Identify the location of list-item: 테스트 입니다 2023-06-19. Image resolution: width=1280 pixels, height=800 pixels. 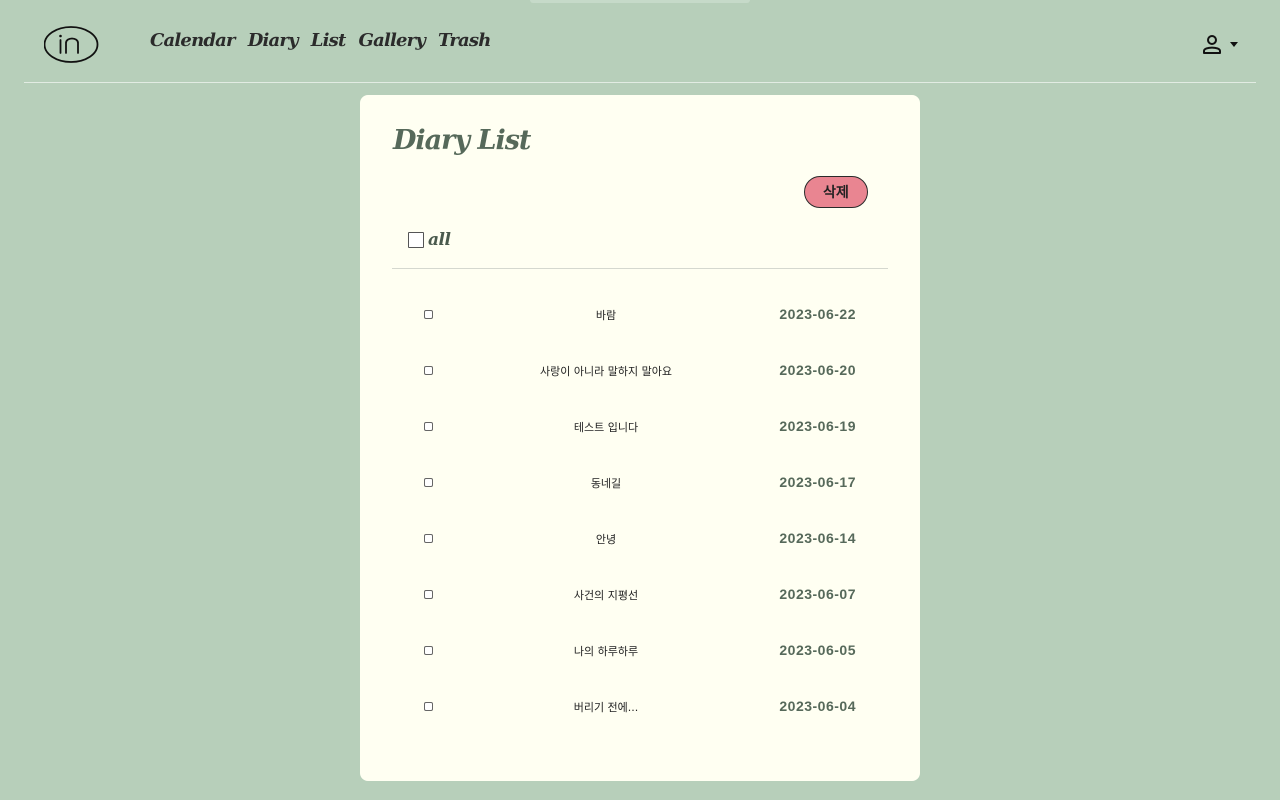
(640, 427).